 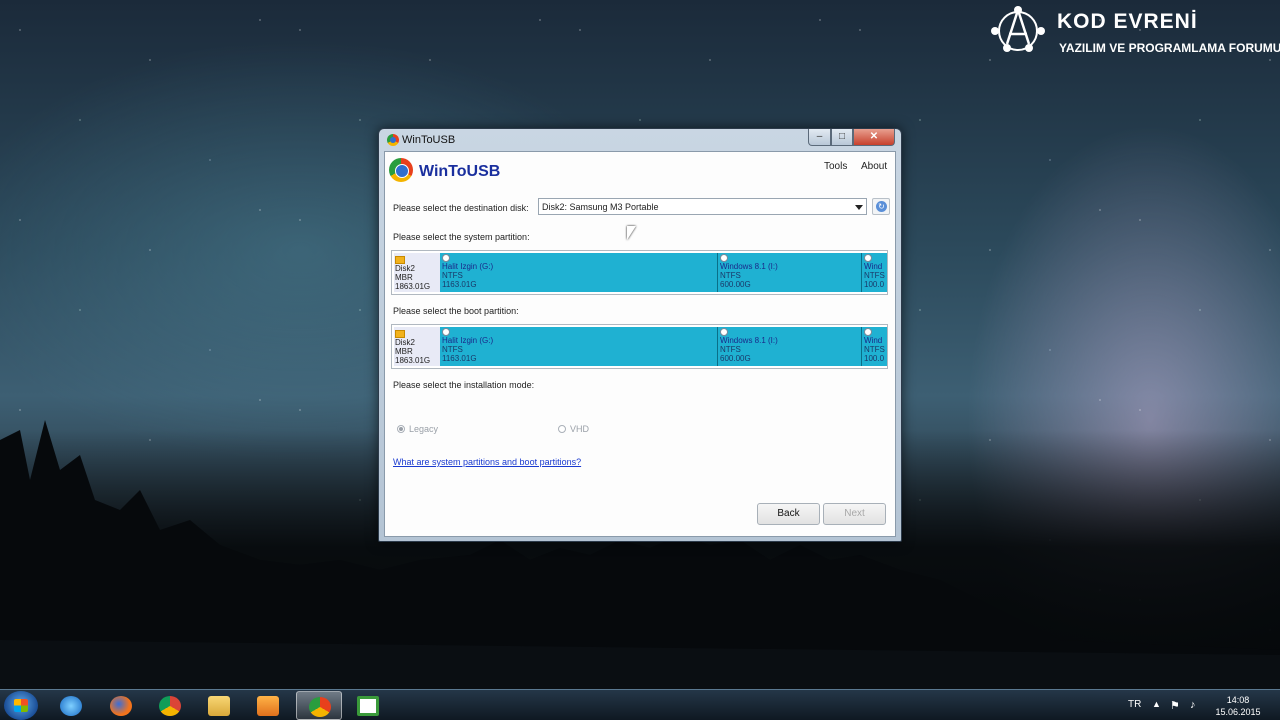 I want to click on watermark-title: KOD EVRENİ, so click(x=1127, y=21).